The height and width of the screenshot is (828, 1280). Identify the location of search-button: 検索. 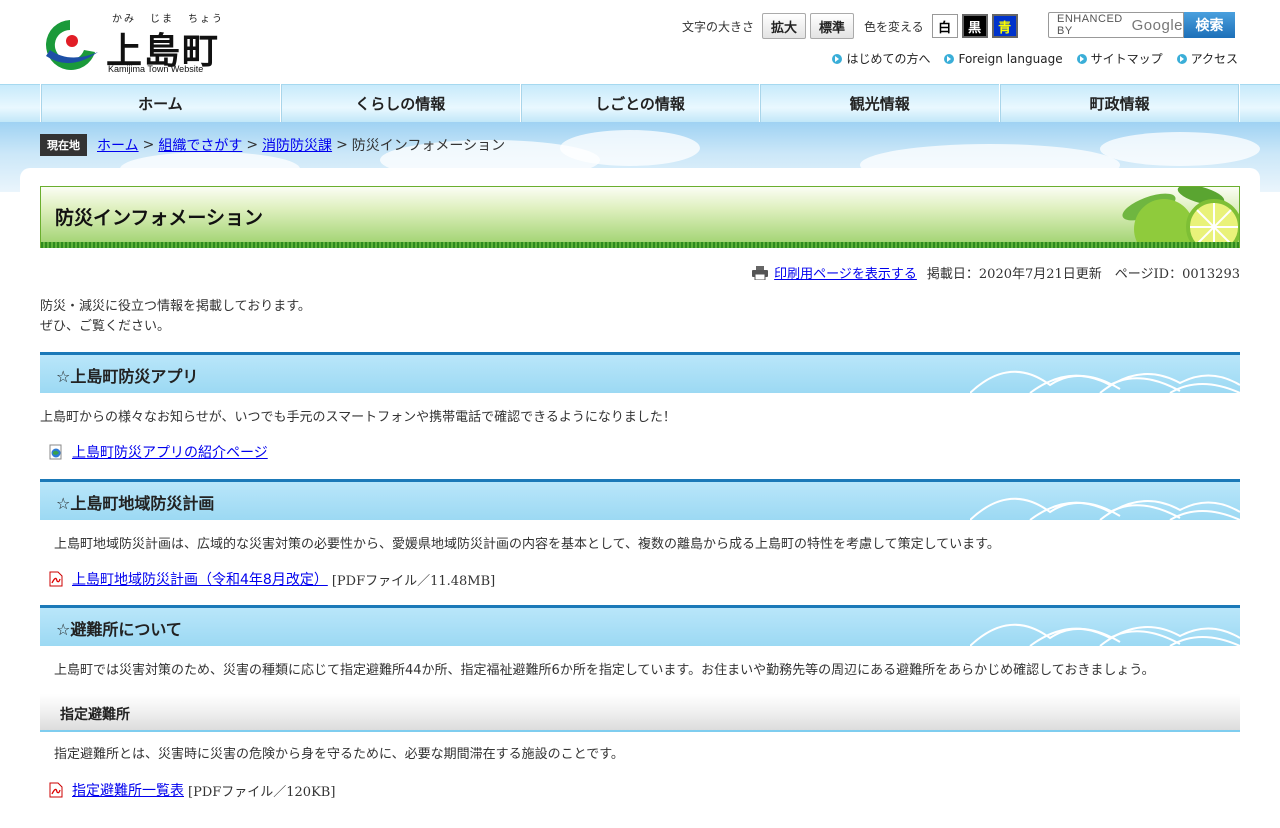
(1209, 25).